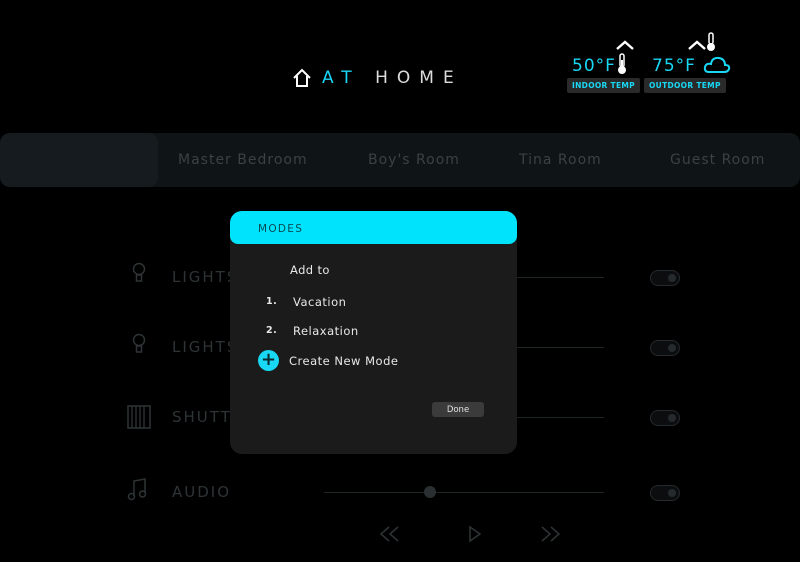  I want to click on mode-label: Vacation, so click(320, 302).